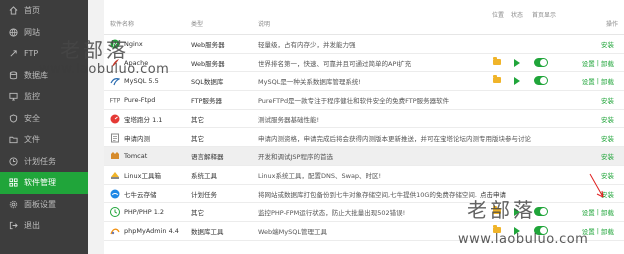 The height and width of the screenshot is (254, 624). What do you see at coordinates (32, 226) in the screenshot?
I see `sidebar-item-label: 退出` at bounding box center [32, 226].